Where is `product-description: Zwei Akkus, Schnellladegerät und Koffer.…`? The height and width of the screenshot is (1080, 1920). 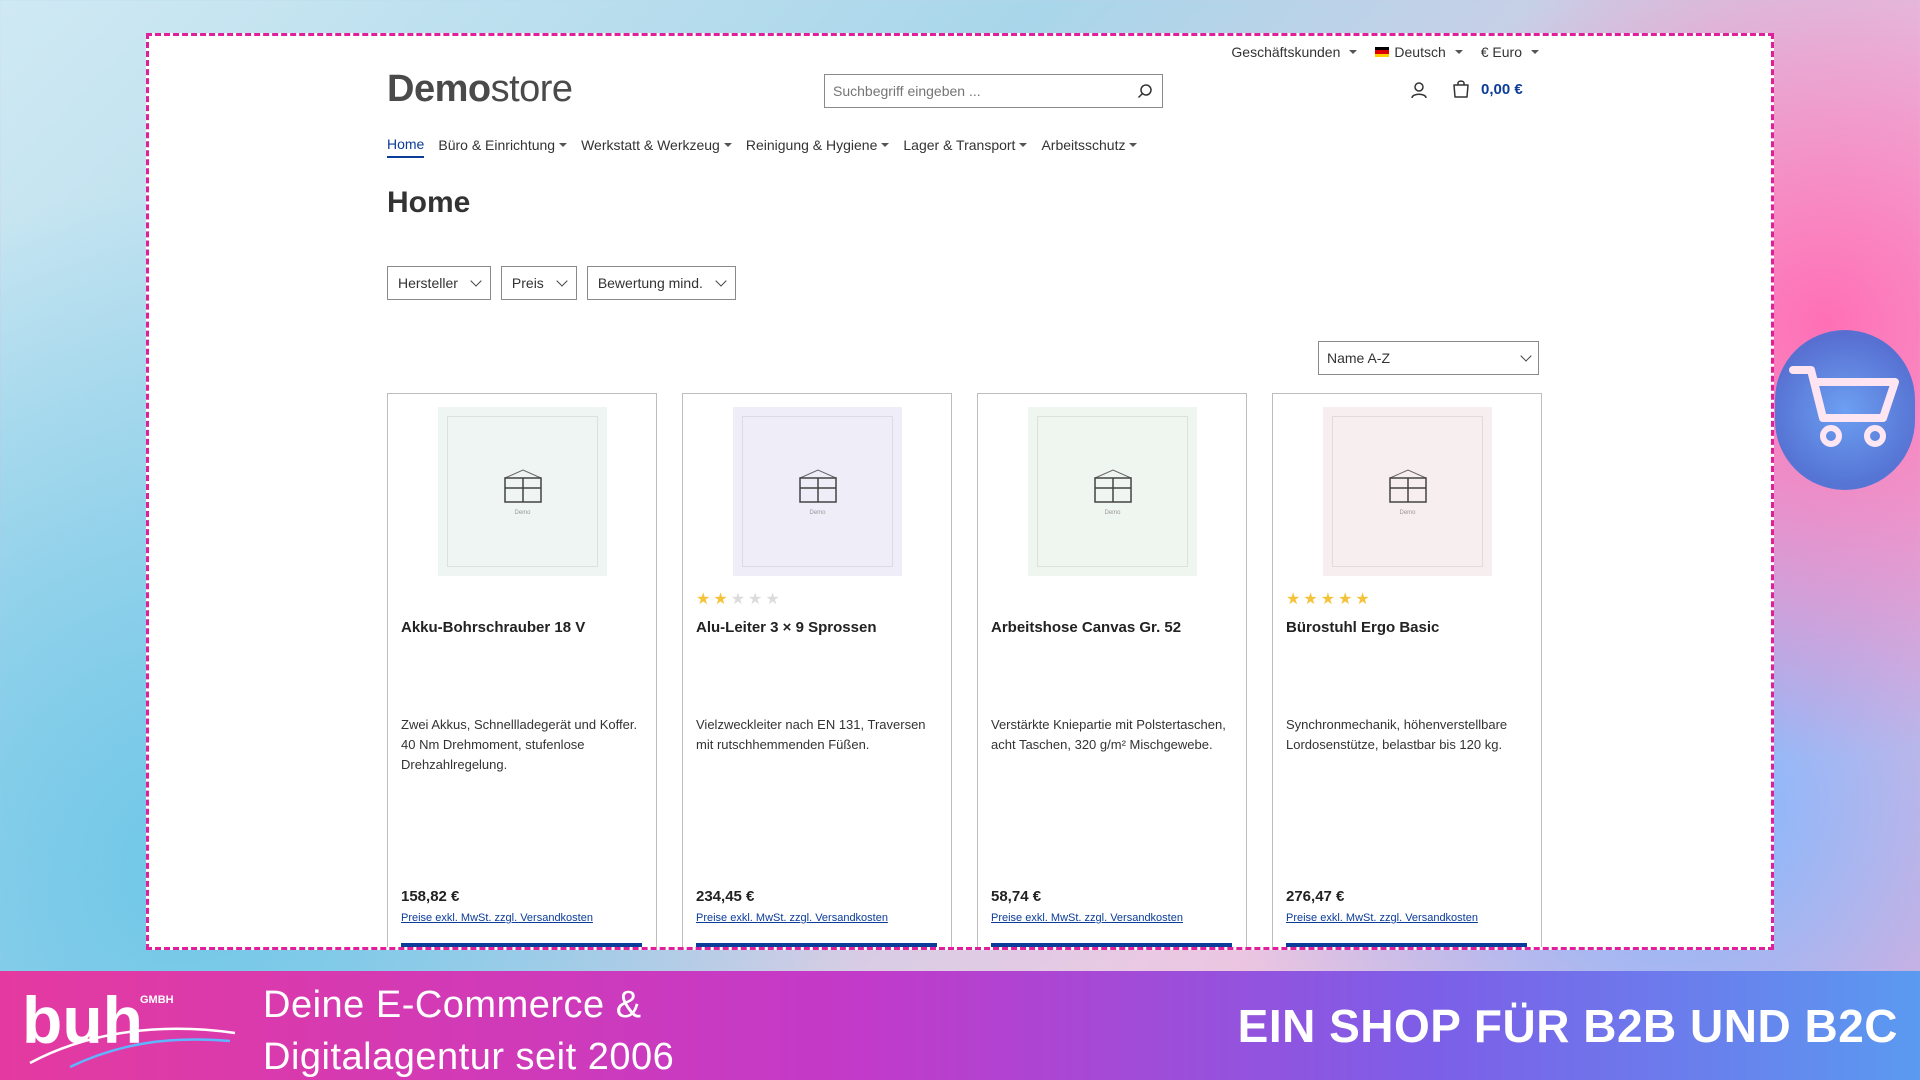
product-description: Zwei Akkus, Schnellladegerät und Koffer.… is located at coordinates (519, 744).